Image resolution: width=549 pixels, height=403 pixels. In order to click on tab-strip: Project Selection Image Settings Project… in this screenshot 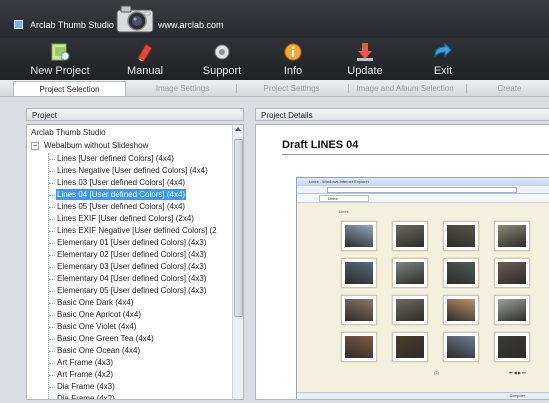, I will do `click(274, 88)`.